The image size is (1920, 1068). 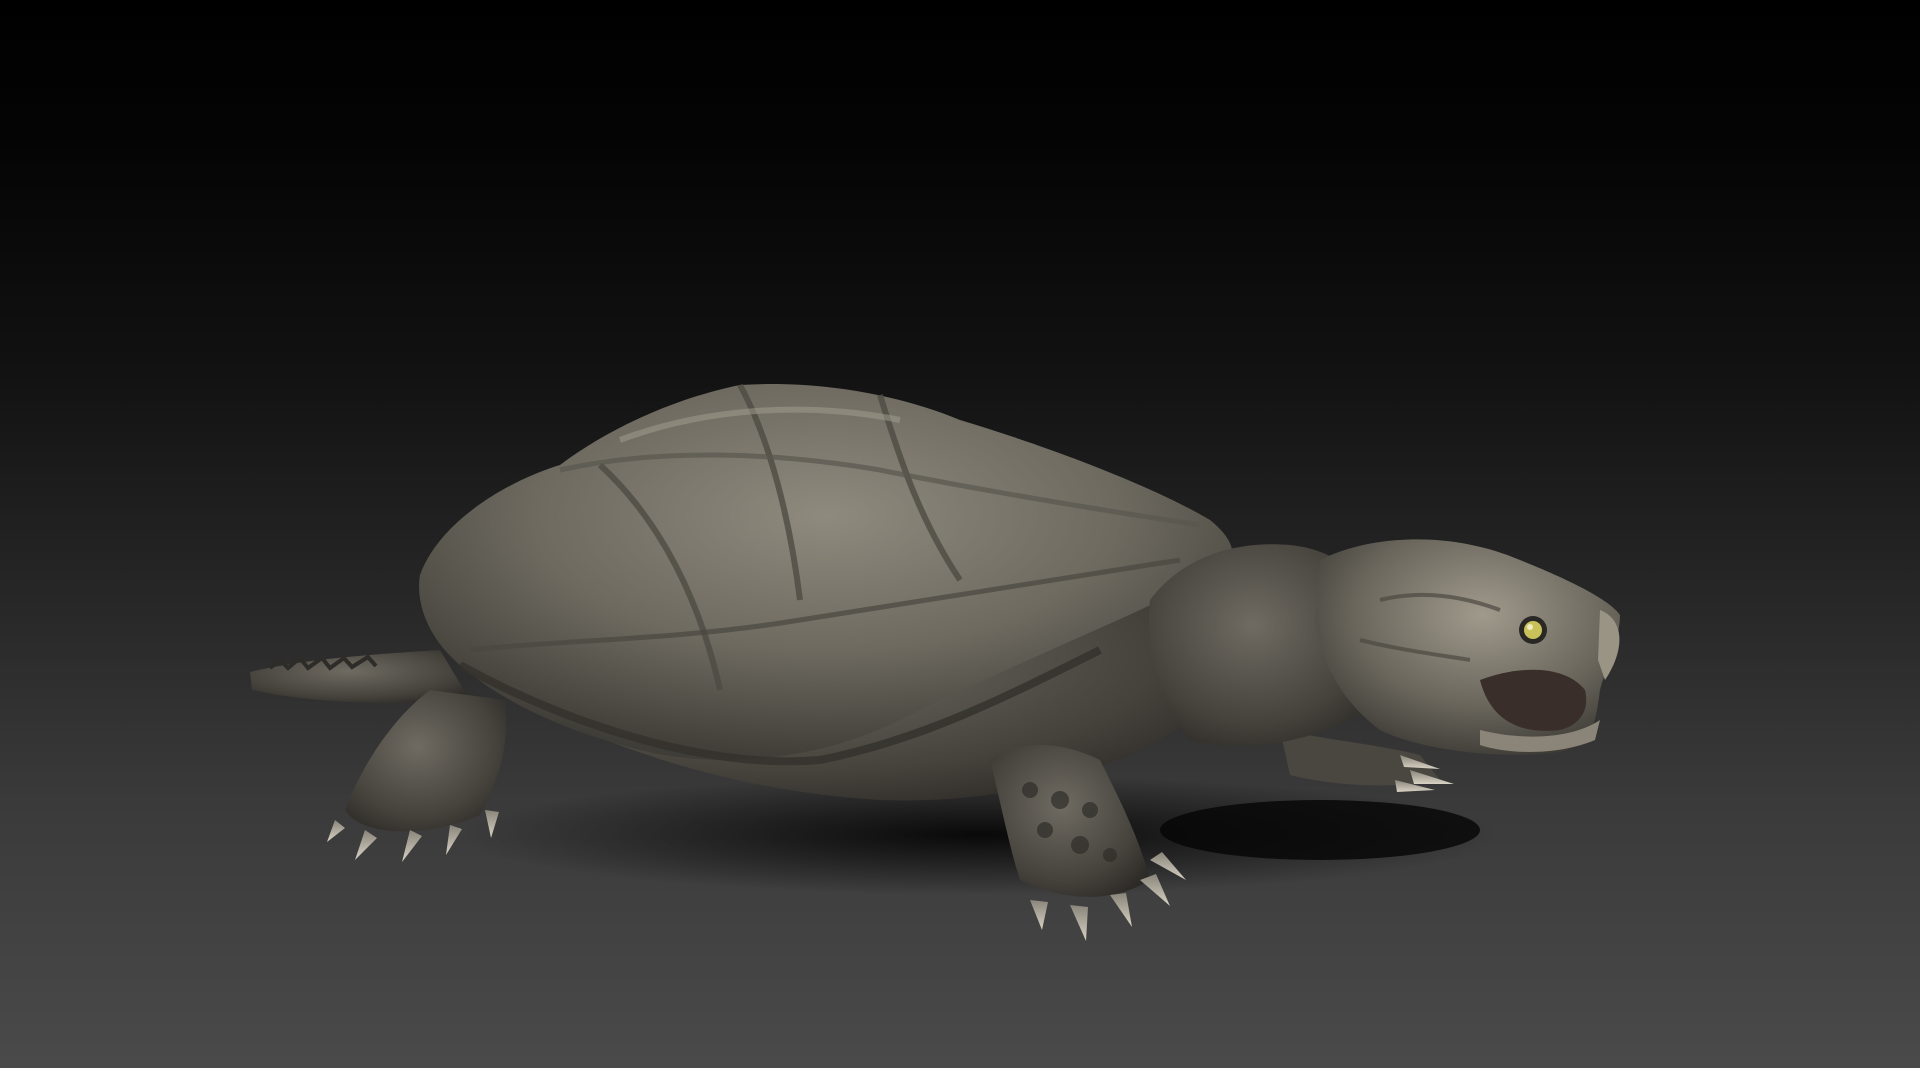 I want to click on turtle-eye, so click(x=1533, y=630).